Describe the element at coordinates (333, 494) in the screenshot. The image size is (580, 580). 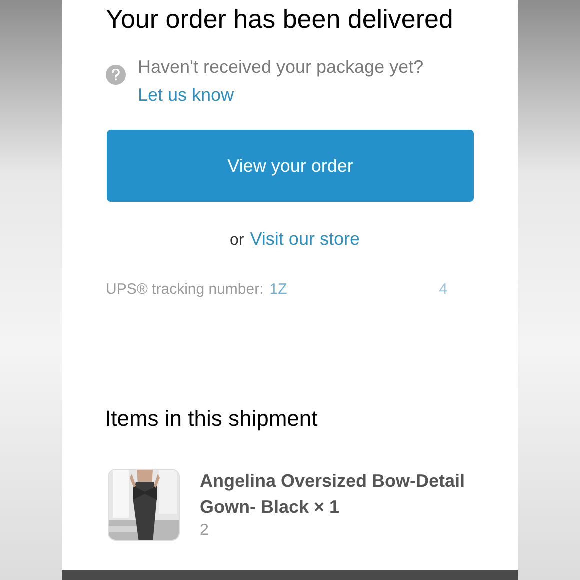
I see `item-title: Angelina Oversized Bow-Detail Gown- Black × 1` at that location.